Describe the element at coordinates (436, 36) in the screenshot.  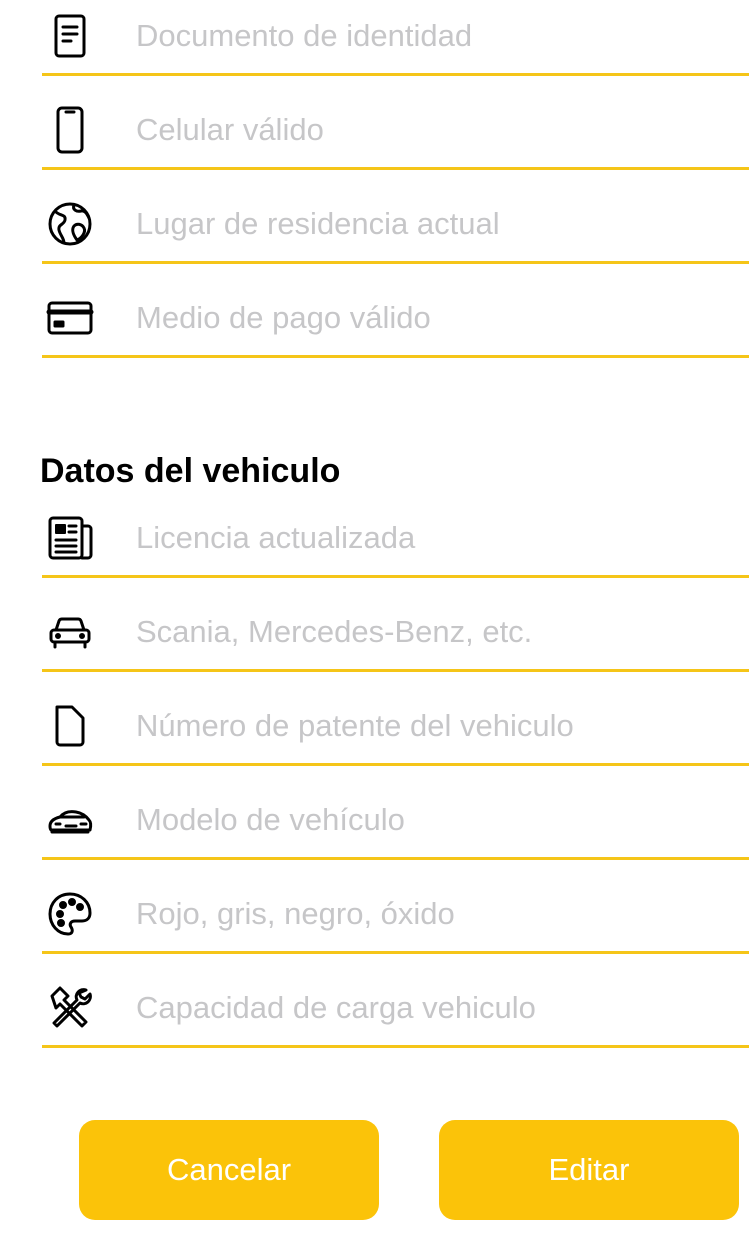
I see `document-input` at that location.